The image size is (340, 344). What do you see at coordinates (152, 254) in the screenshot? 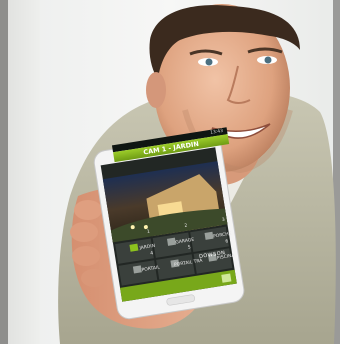
I see `grid-number: 4` at bounding box center [152, 254].